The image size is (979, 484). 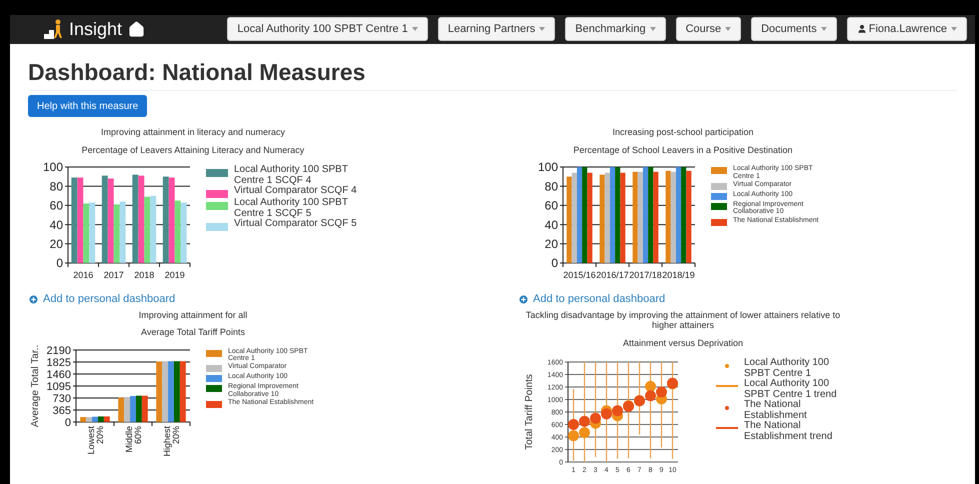 What do you see at coordinates (327, 29) in the screenshot?
I see `menu-button: Local Authority 100 SPBT Centre 1` at bounding box center [327, 29].